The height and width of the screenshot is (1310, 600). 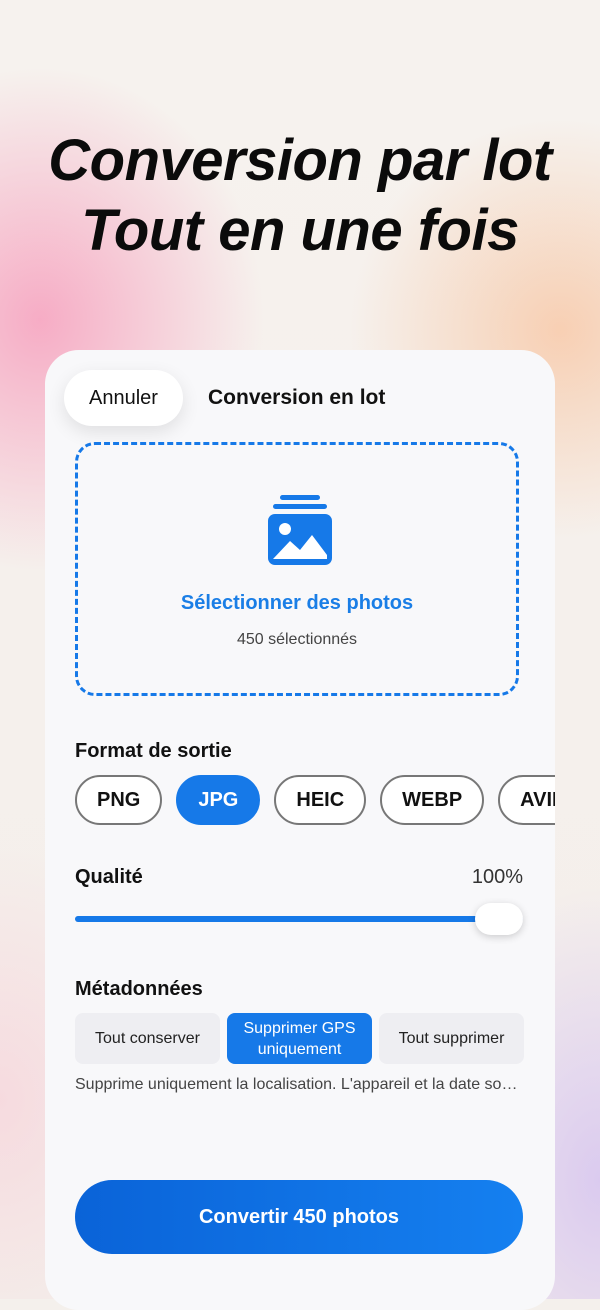 What do you see at coordinates (153, 751) in the screenshot?
I see `output-format-label: Format de sortie` at bounding box center [153, 751].